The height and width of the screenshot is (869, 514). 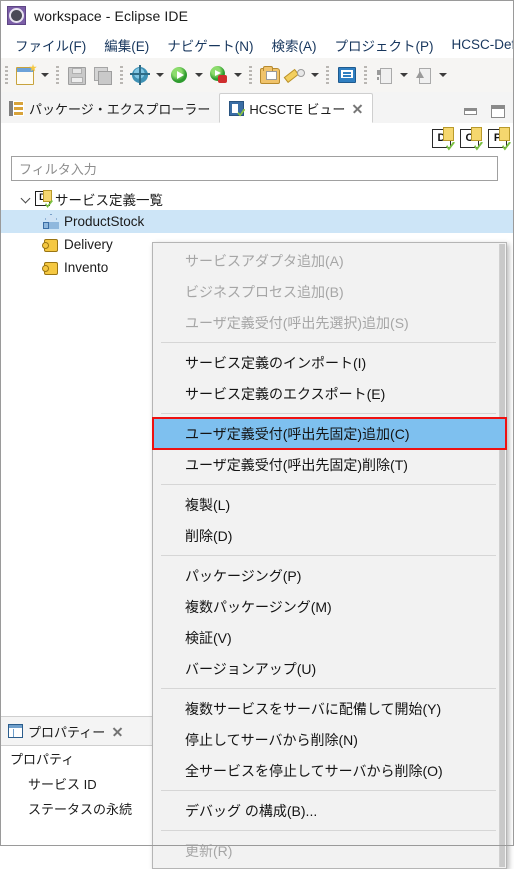 What do you see at coordinates (119, 108) in the screenshot?
I see `tab-package-explorer-label: パッケージ・エクスプローラー` at bounding box center [119, 108].